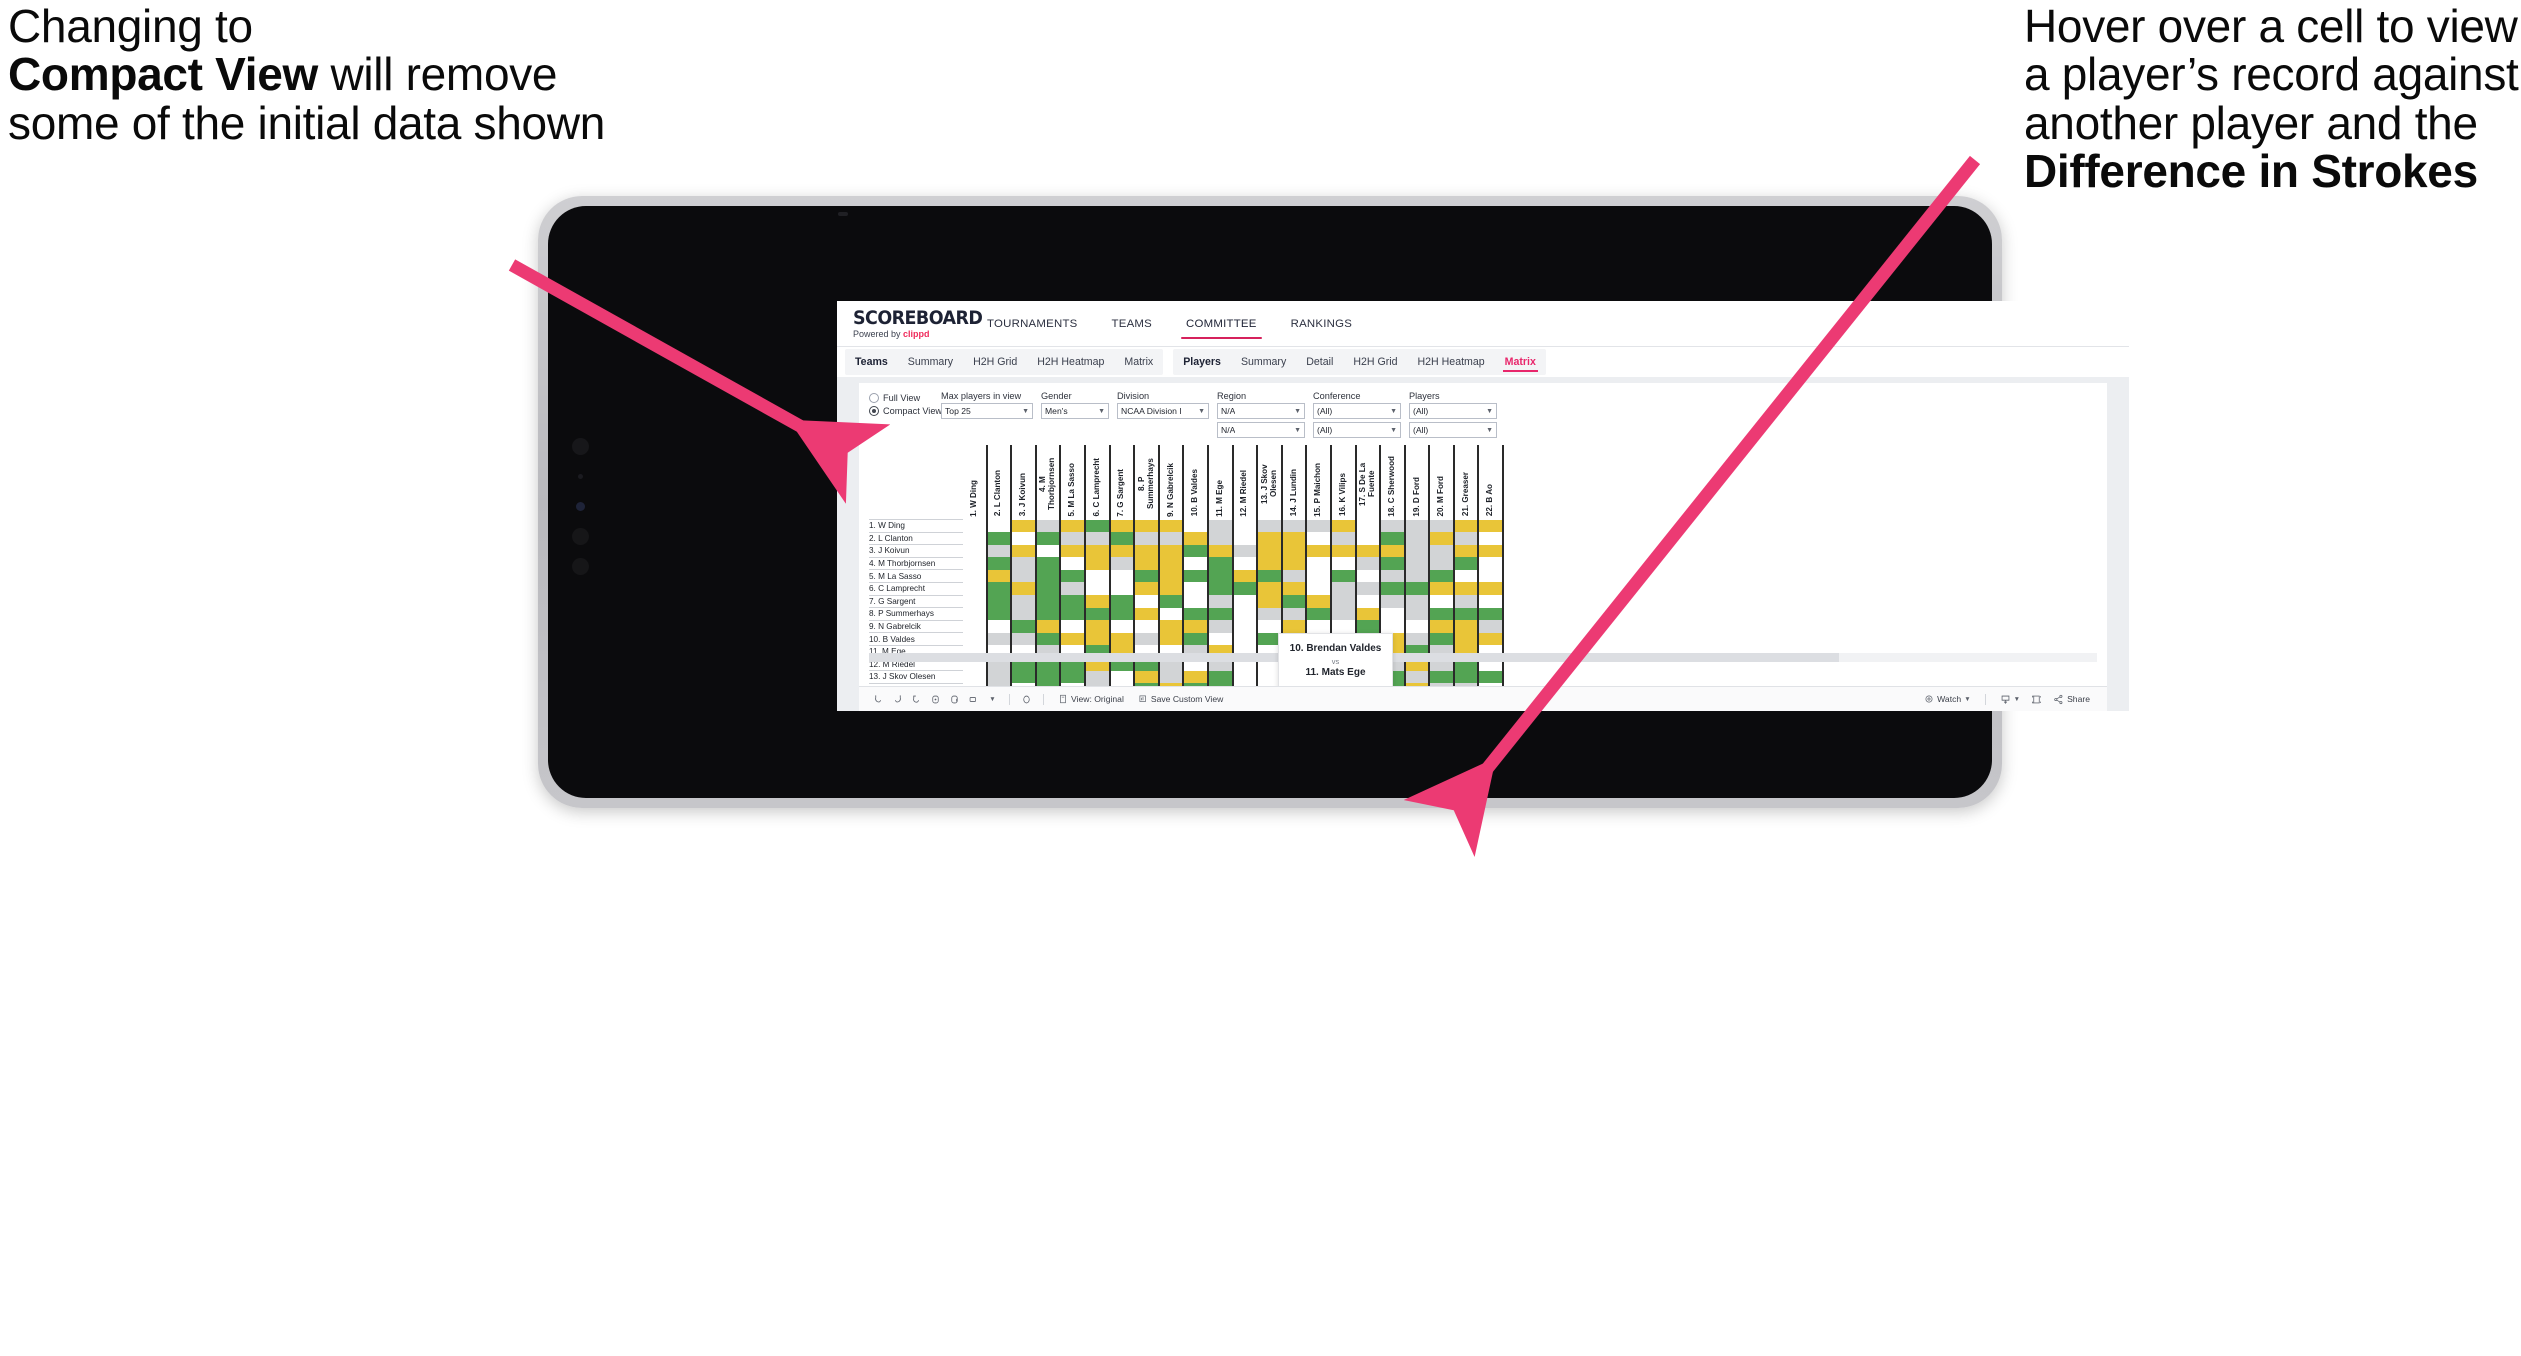 Image resolution: width=2521 pixels, height=1356 pixels. What do you see at coordinates (897, 699) in the screenshot?
I see `redo-icon` at bounding box center [897, 699].